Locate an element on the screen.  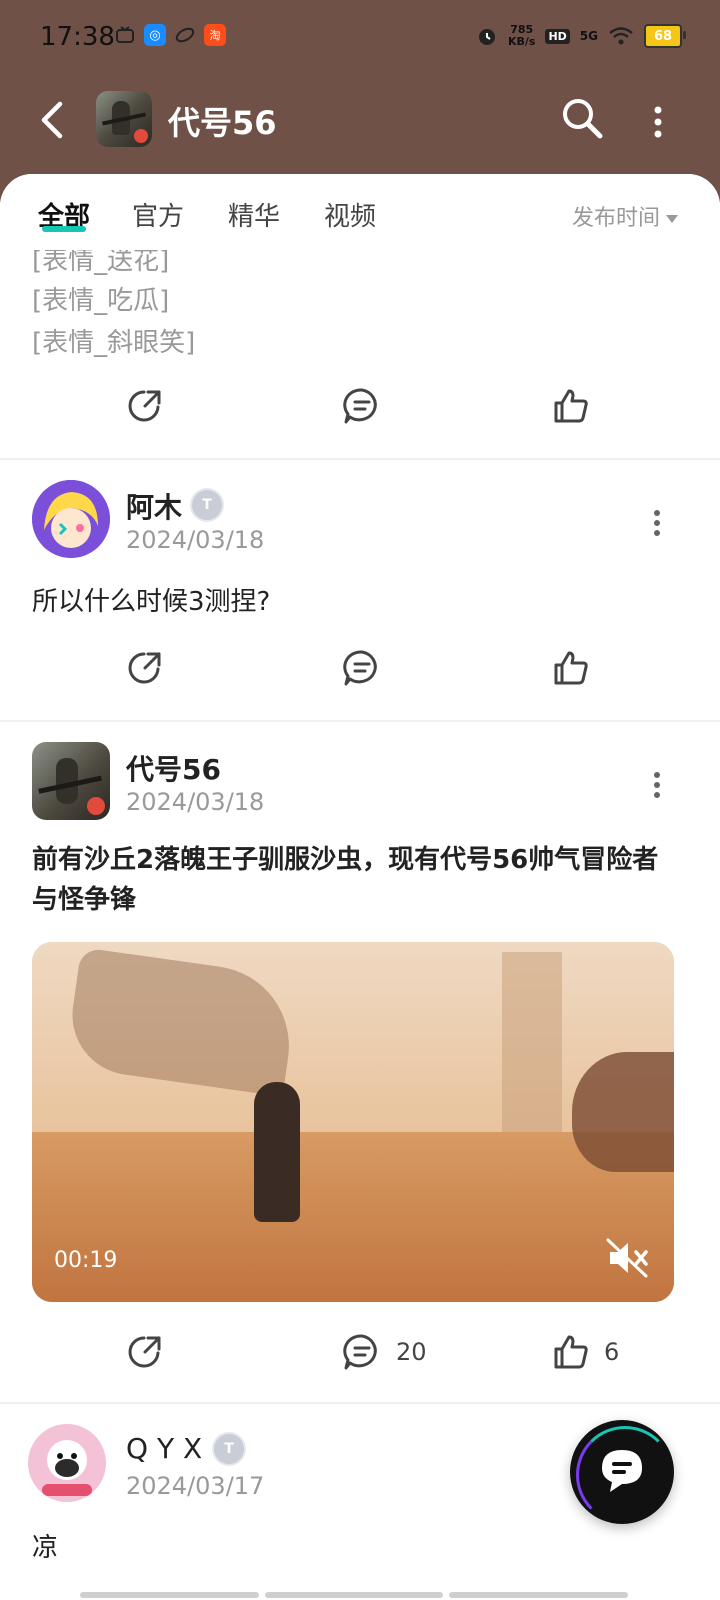
search-icon is located at coordinates (582, 118).